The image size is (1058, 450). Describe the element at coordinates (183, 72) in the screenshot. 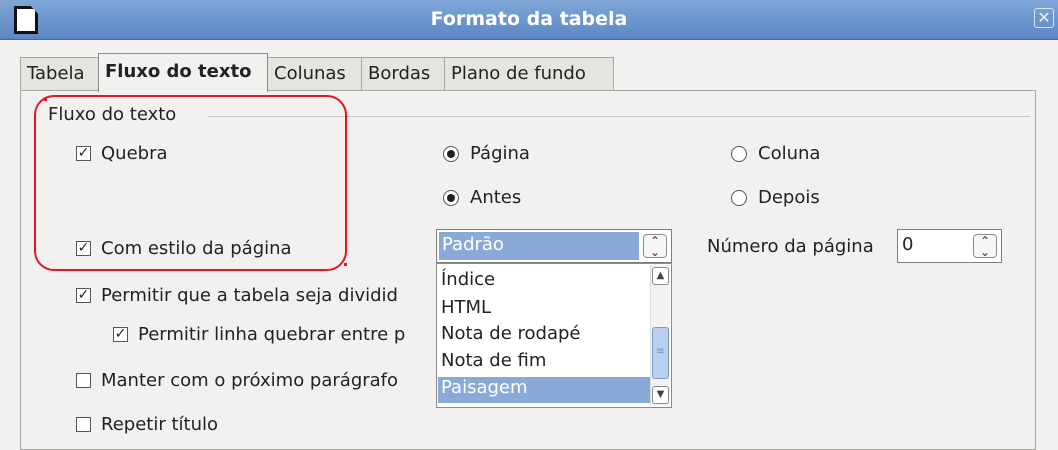

I see `tab-fluxo-do-texto: Fluxo do texto` at that location.